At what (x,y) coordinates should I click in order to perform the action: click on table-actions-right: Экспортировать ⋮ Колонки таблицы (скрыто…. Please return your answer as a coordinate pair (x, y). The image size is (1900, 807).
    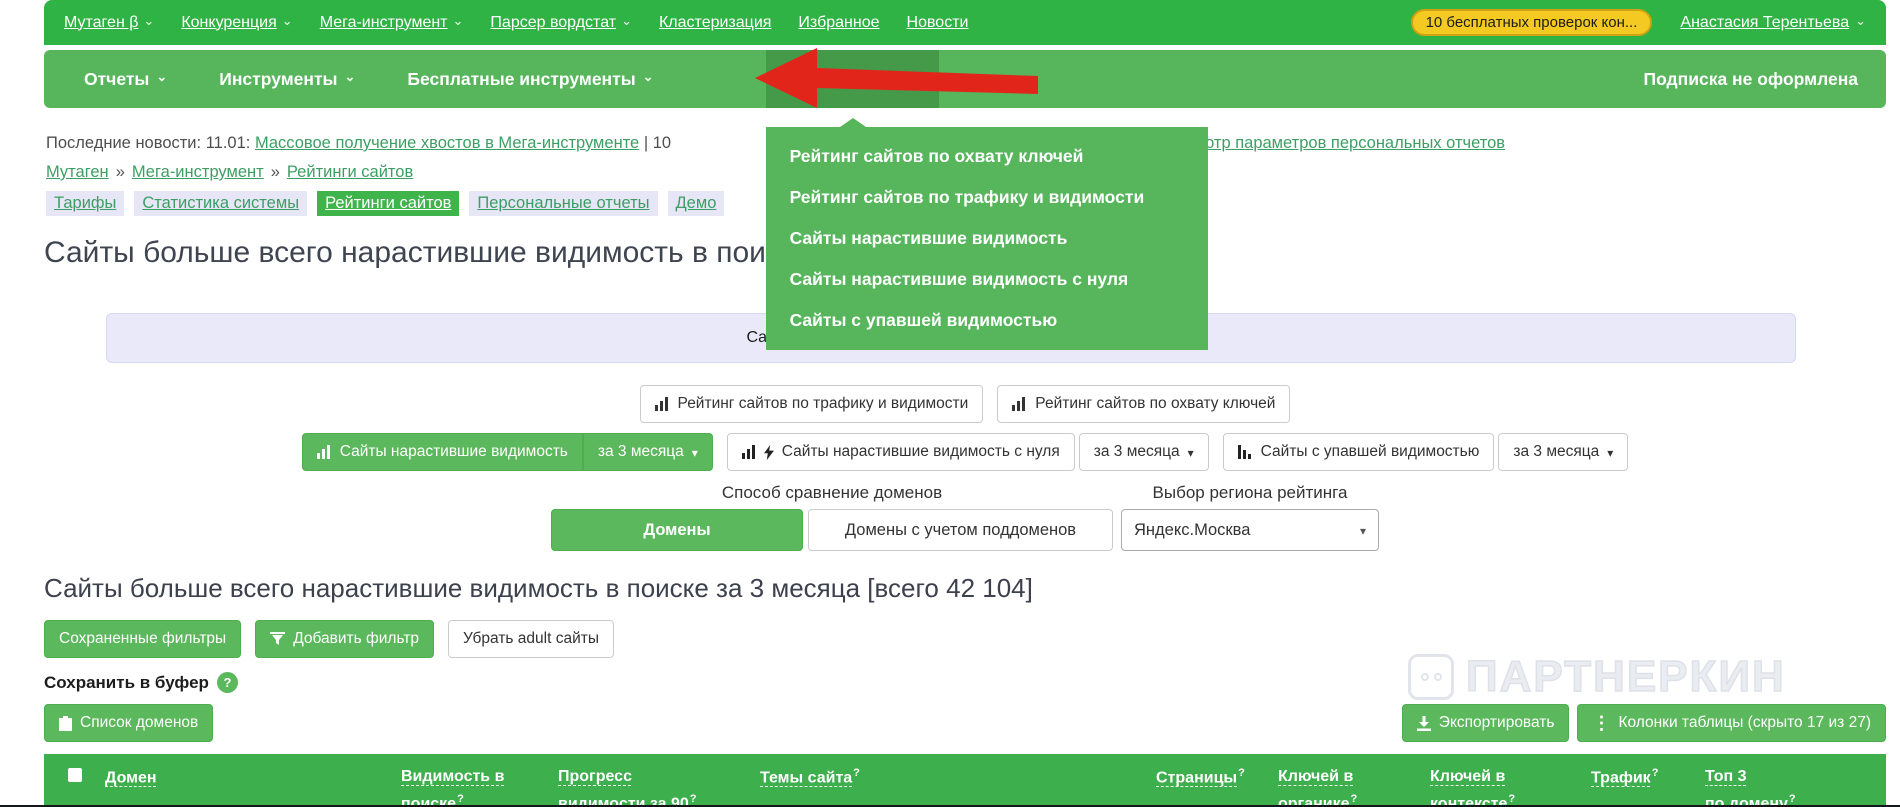
    Looking at the image, I should click on (1643, 723).